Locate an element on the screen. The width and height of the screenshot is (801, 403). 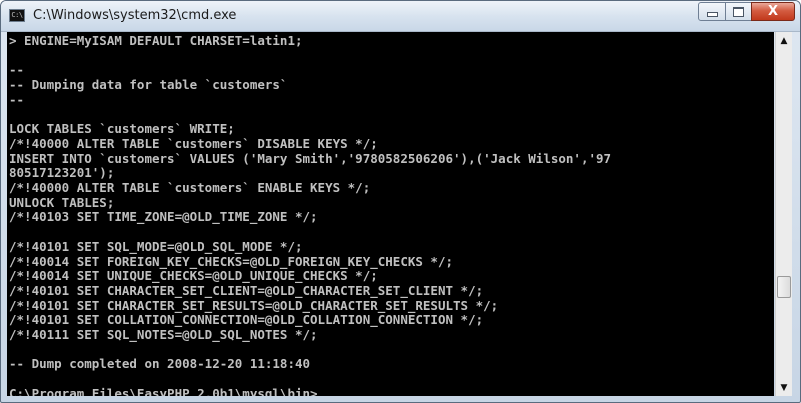
minimize-icon is located at coordinates (712, 14).